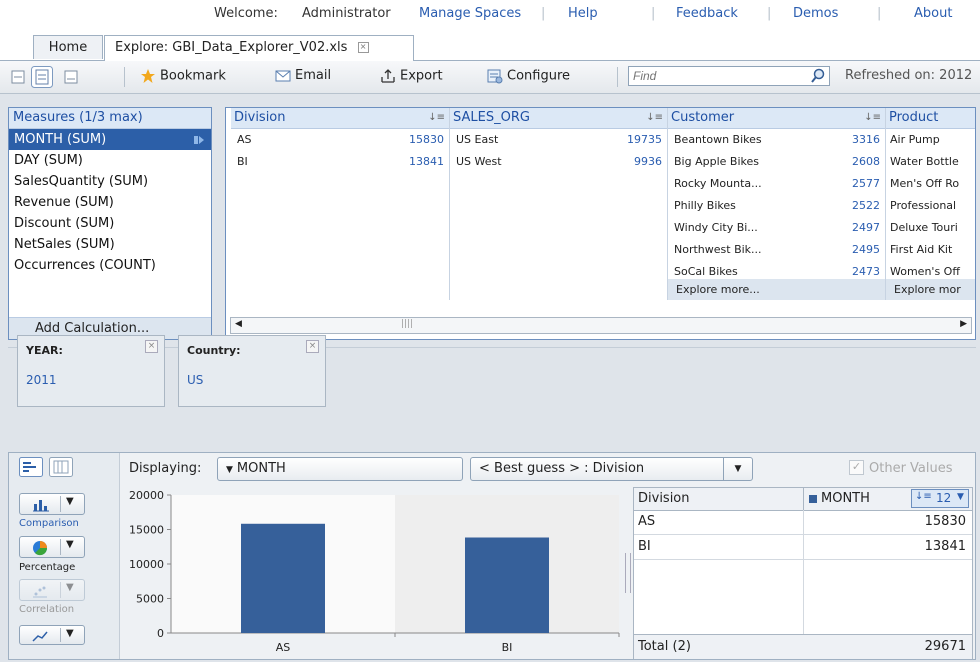 Image resolution: width=980 pixels, height=662 pixels. I want to click on tab-explore: Explore: GBI_Data_Explorer_V02.xls ×, so click(259, 48).